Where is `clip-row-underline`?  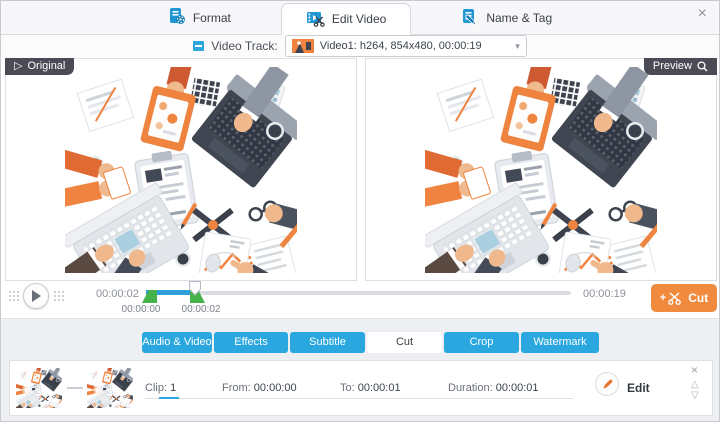 clip-row-underline is located at coordinates (359, 398).